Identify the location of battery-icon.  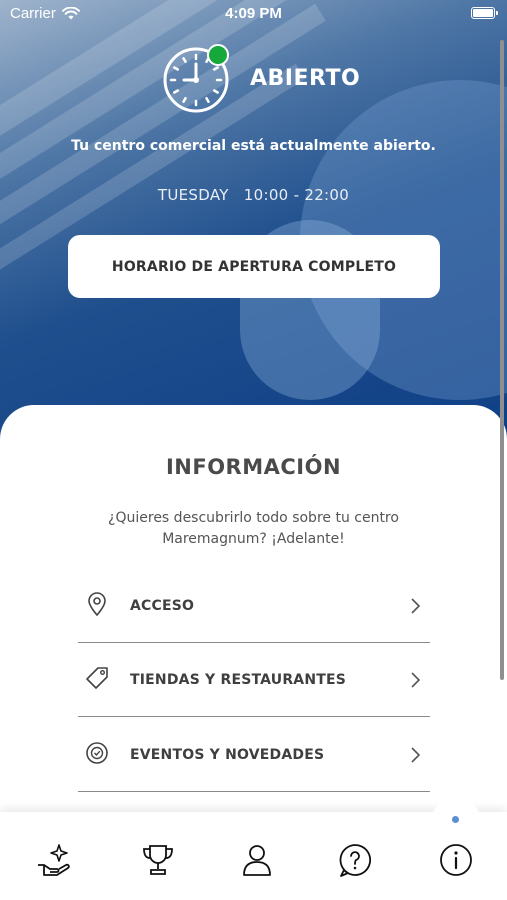
(484, 13).